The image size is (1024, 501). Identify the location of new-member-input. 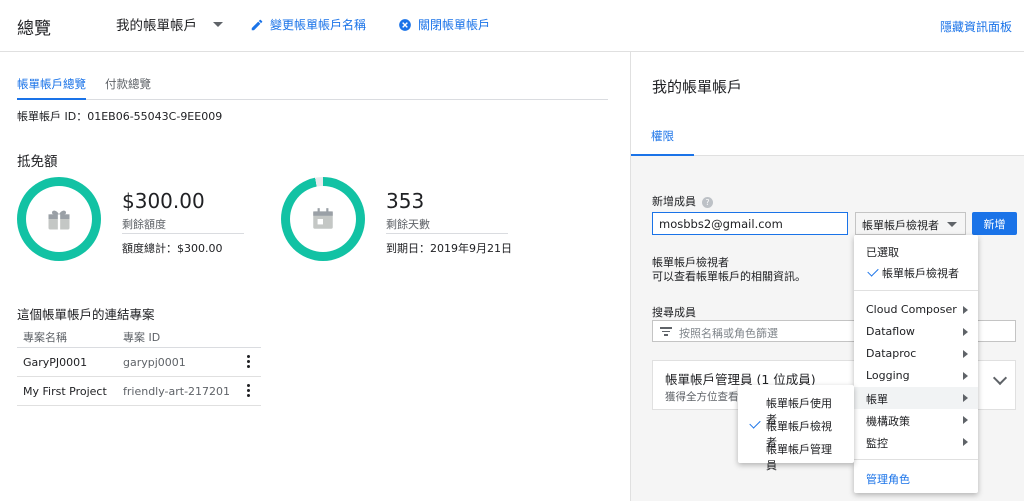
(750, 223).